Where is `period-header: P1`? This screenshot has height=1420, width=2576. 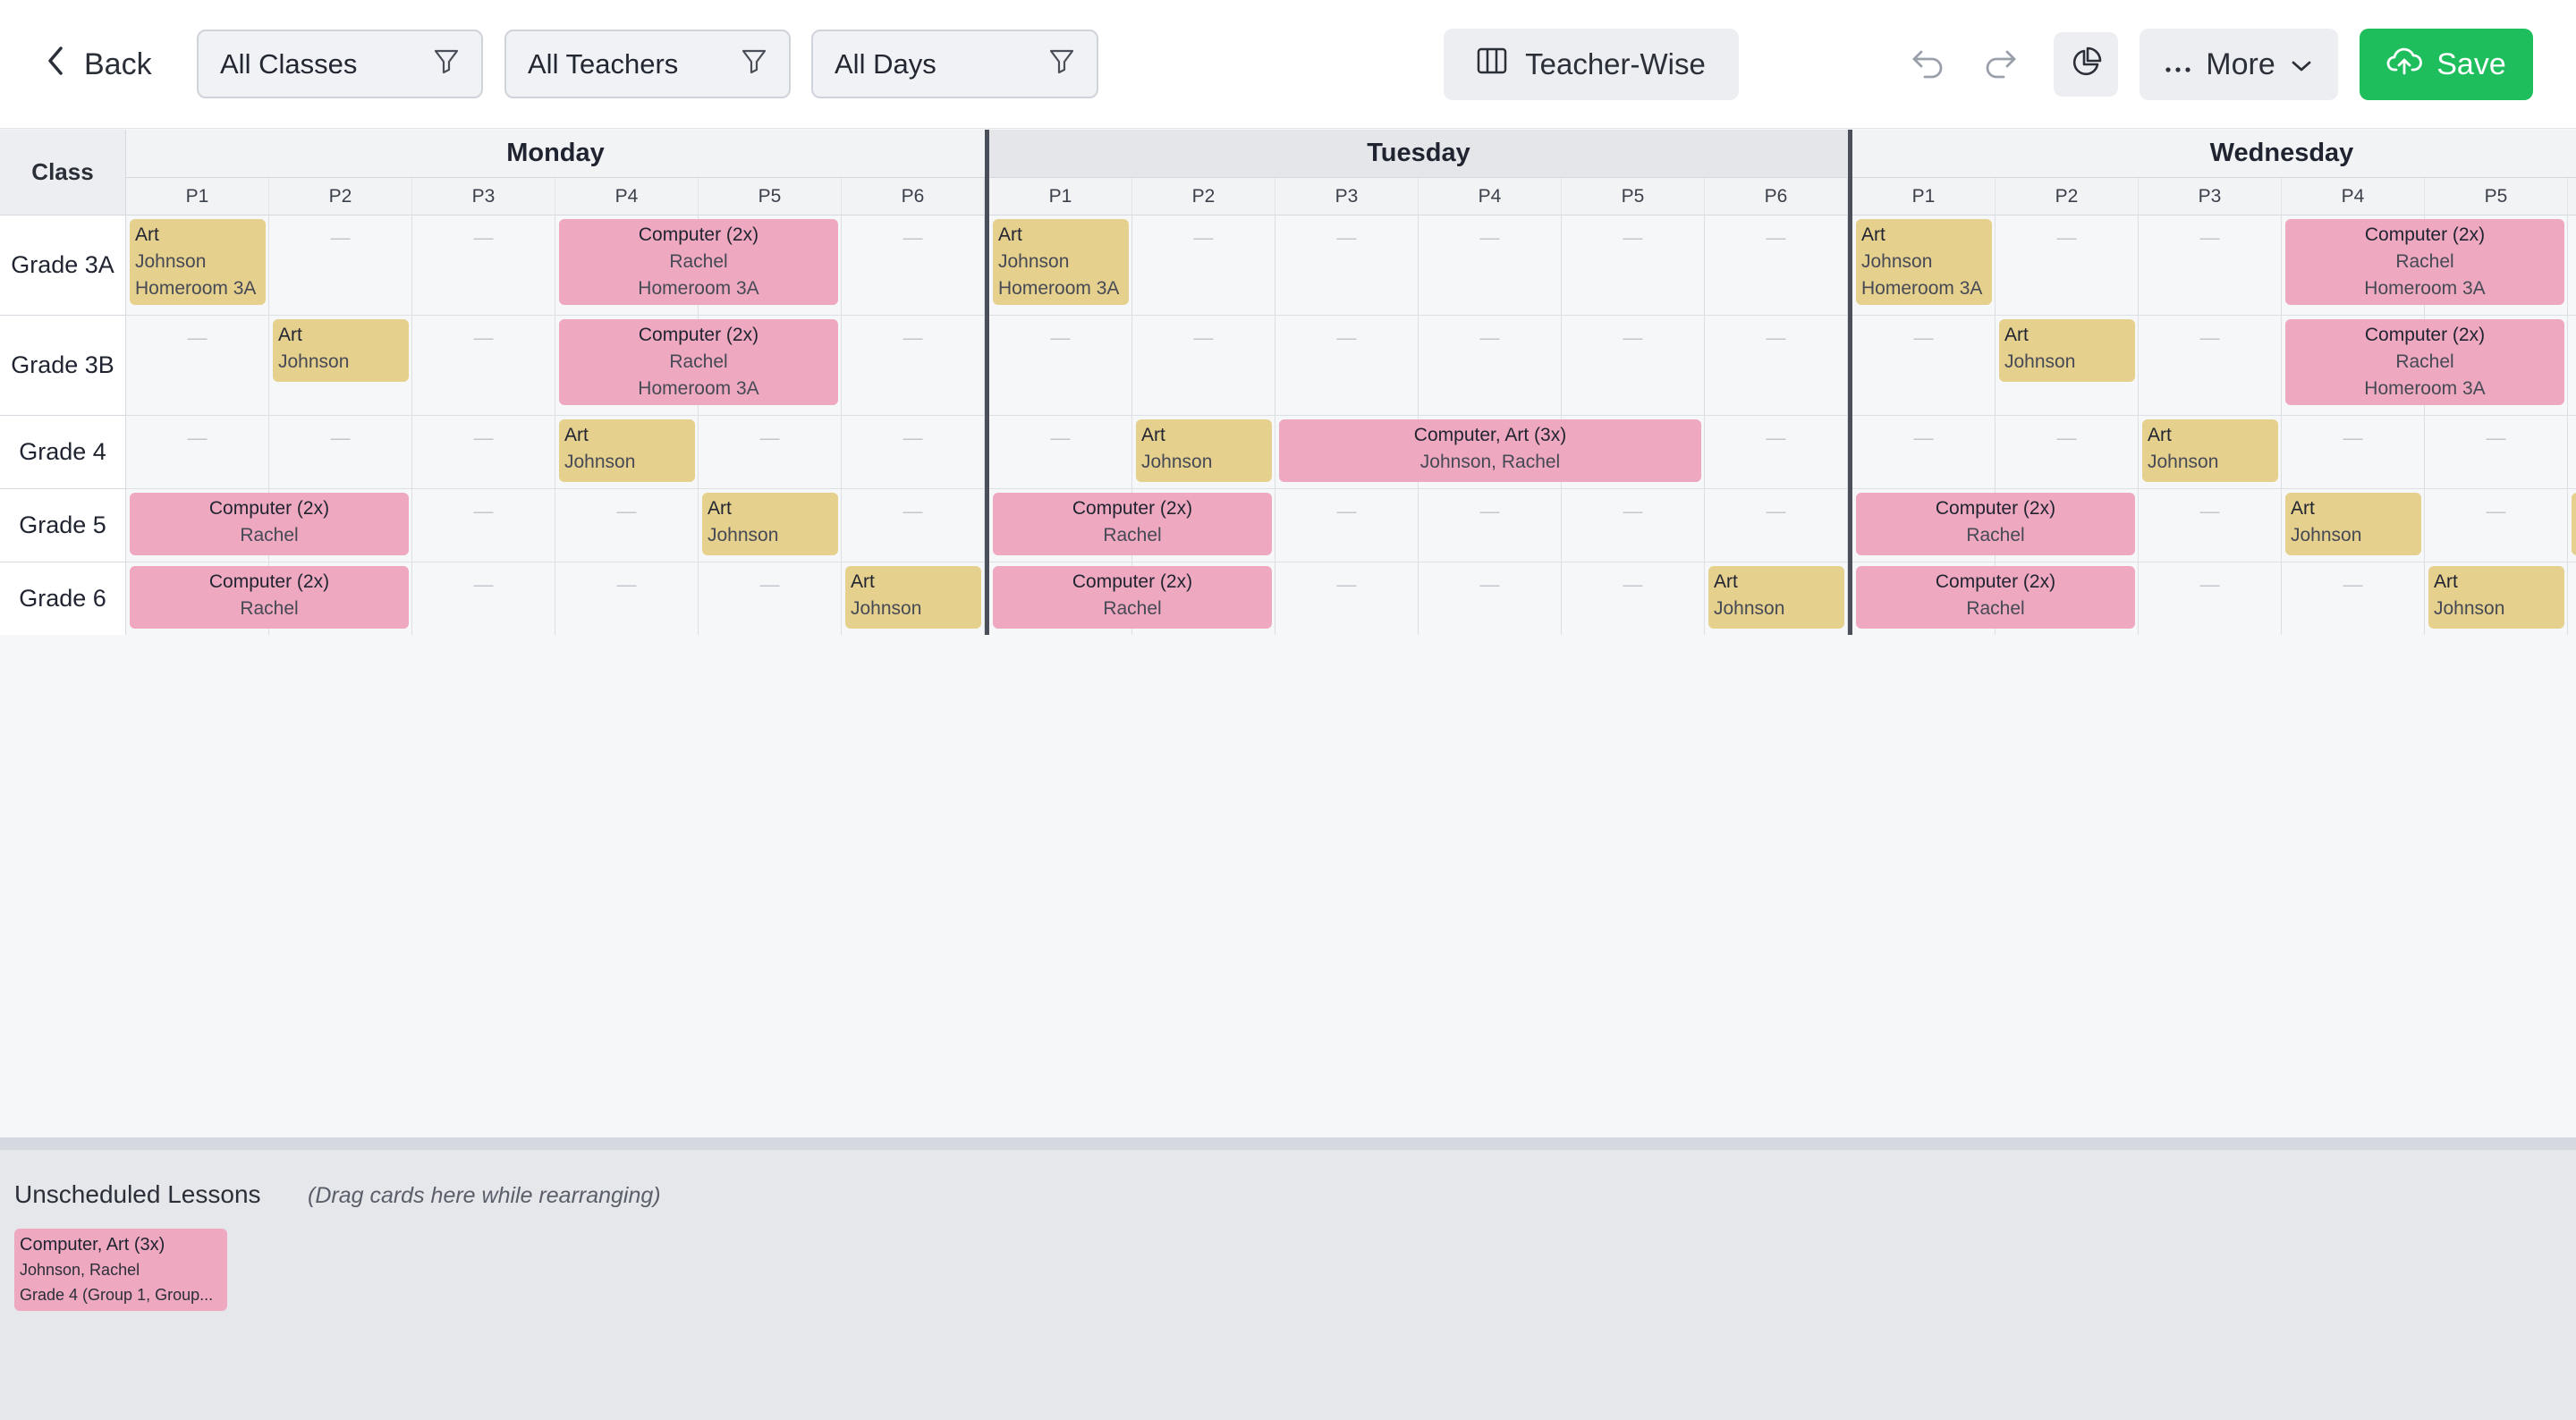
period-header: P1 is located at coordinates (1924, 197).